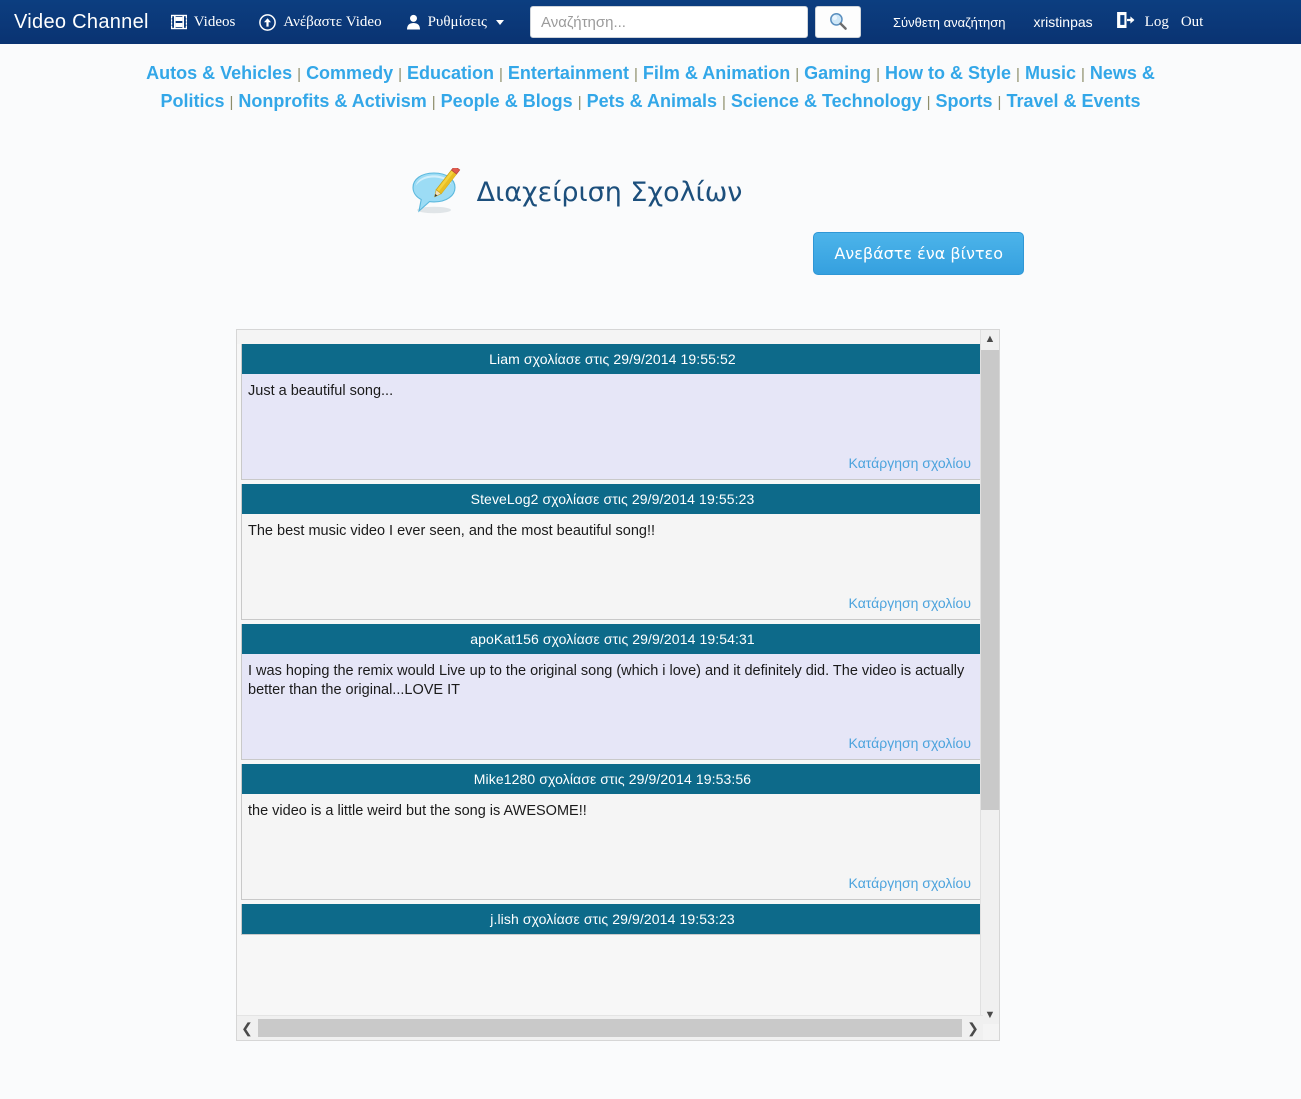 Image resolution: width=1301 pixels, height=1099 pixels. What do you see at coordinates (332, 101) in the screenshot?
I see `category-link: Nonprofits & Activism` at bounding box center [332, 101].